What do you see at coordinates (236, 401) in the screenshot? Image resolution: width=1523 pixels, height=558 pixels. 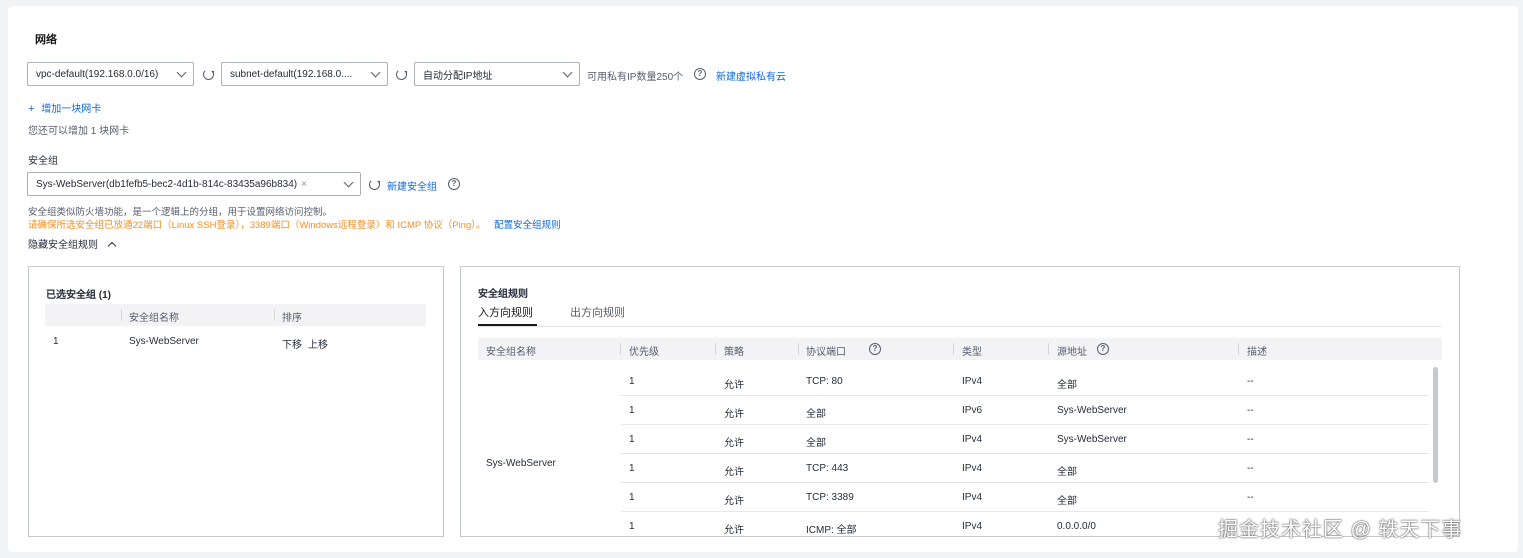 I see `selected-security-groups-panel: 已选安全组 (1) 安全组名称 排序 1 Sys-WebServer 下移 上移` at bounding box center [236, 401].